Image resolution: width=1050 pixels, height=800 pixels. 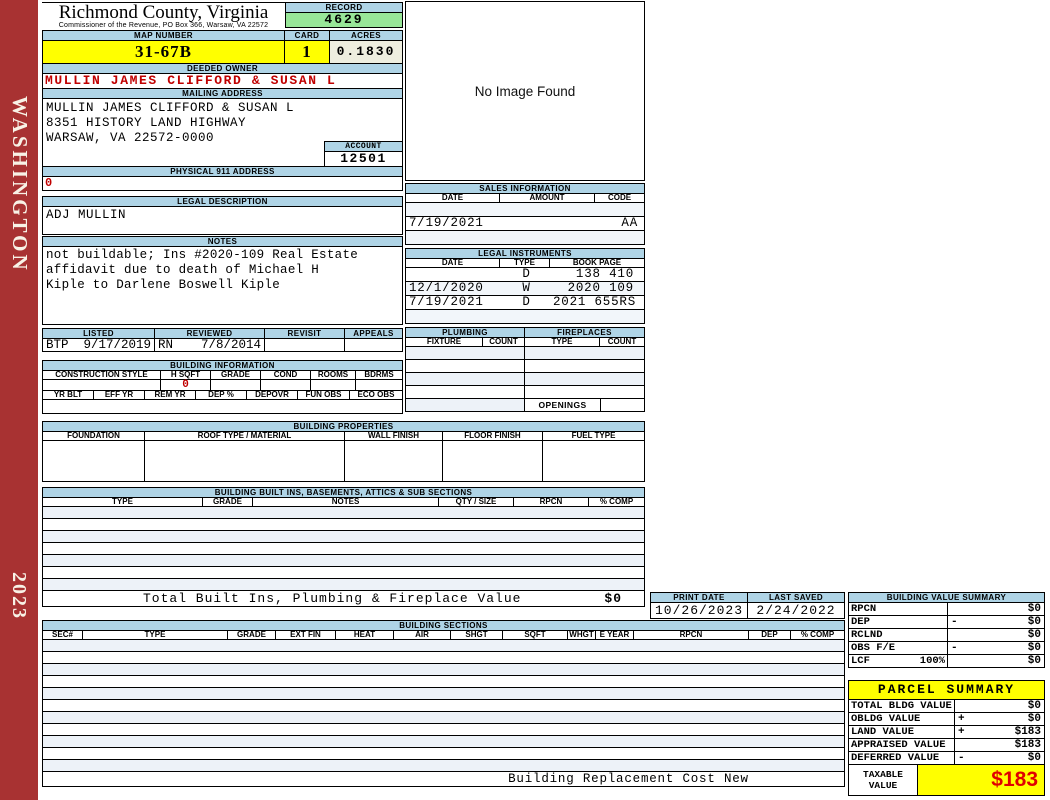 What do you see at coordinates (525, 316) in the screenshot?
I see `legal-instrument-row` at bounding box center [525, 316].